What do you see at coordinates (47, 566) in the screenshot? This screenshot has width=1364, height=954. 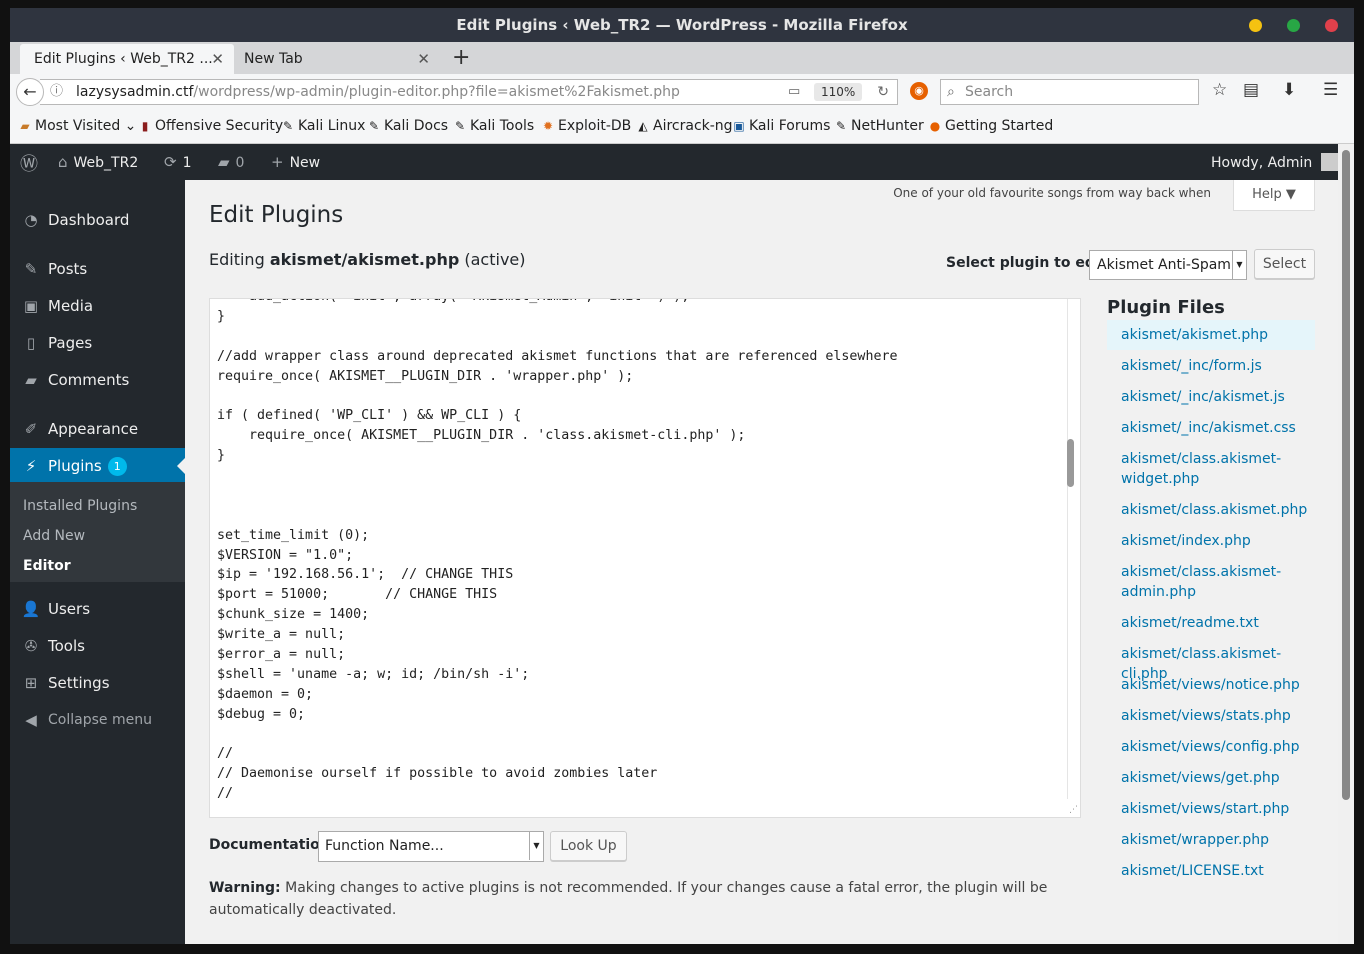 I see `submenu-editor: Editor` at bounding box center [47, 566].